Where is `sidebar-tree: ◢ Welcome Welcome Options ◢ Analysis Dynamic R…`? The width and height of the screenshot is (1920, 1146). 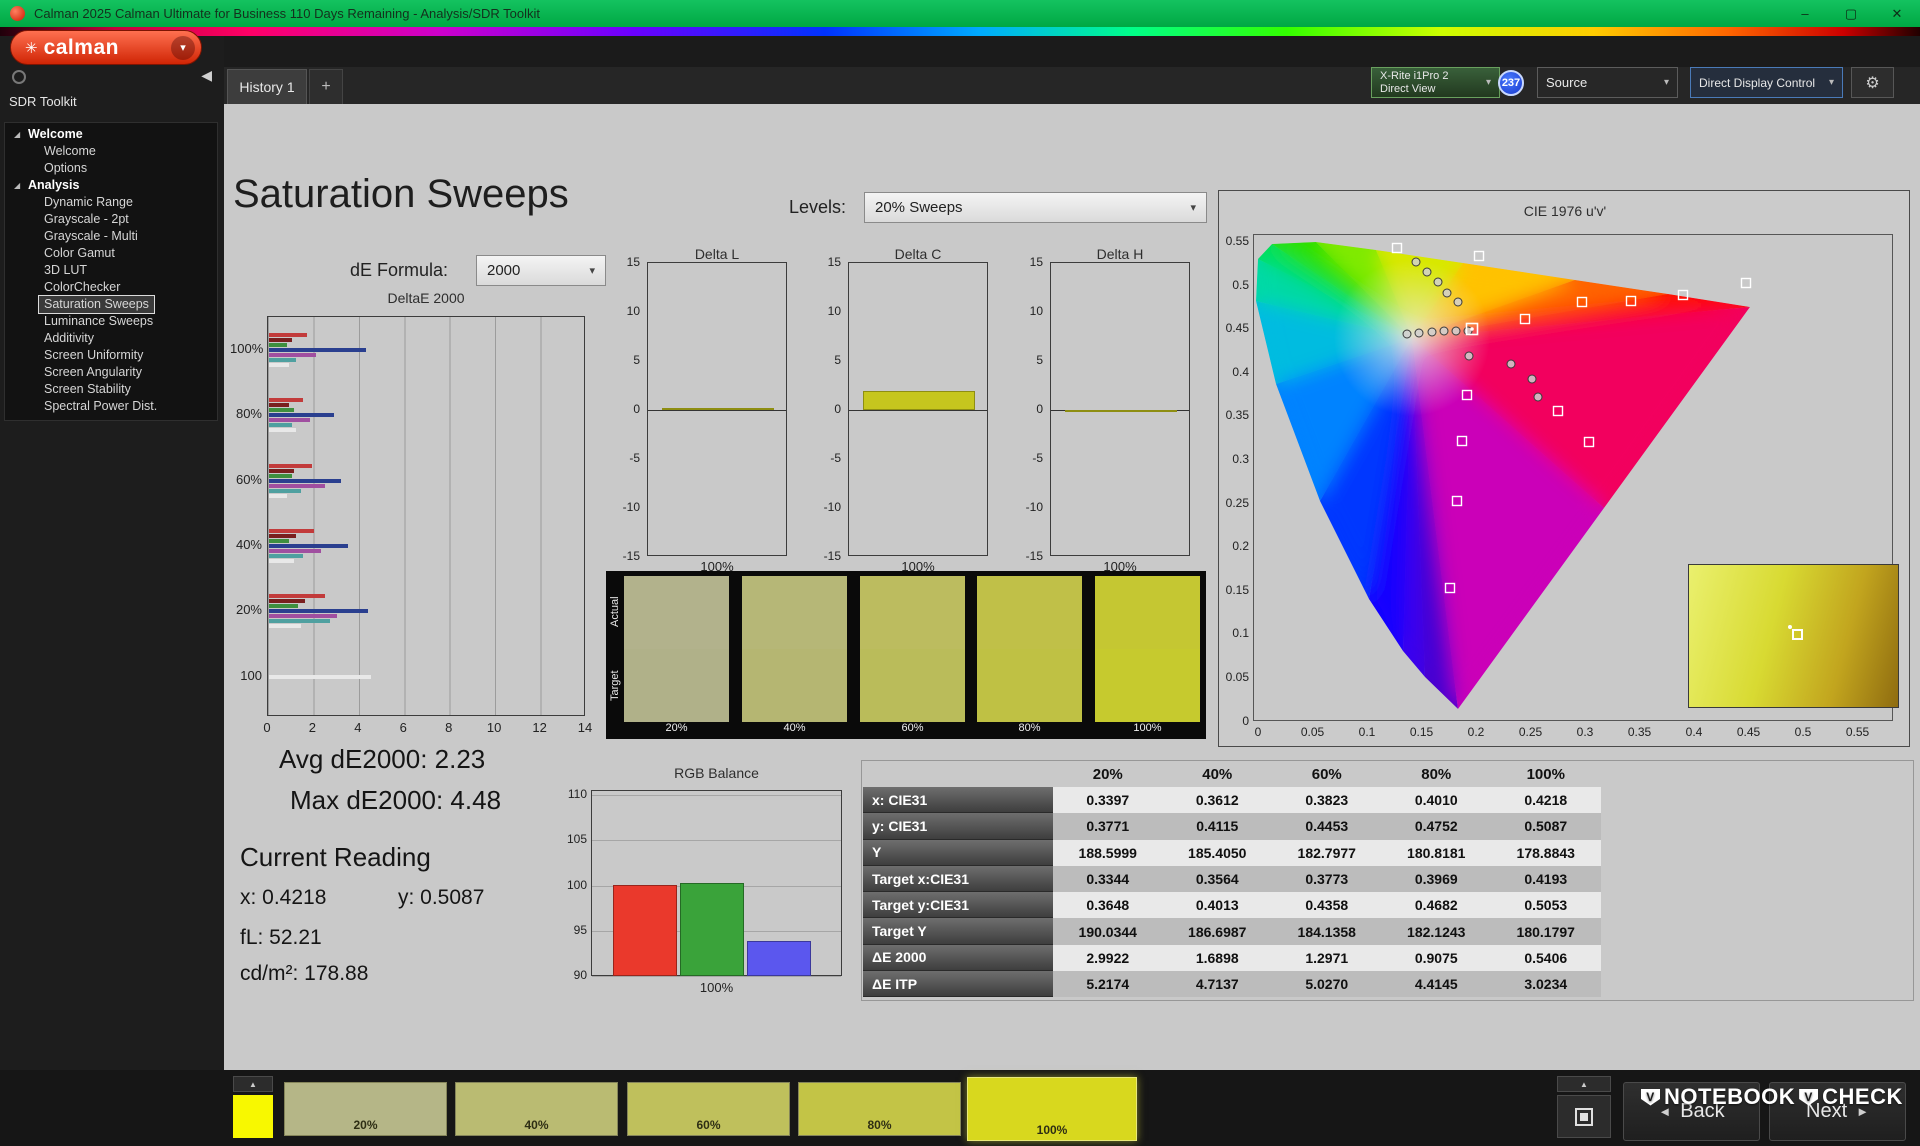 sidebar-tree: ◢ Welcome Welcome Options ◢ Analysis Dynamic R… is located at coordinates (111, 271).